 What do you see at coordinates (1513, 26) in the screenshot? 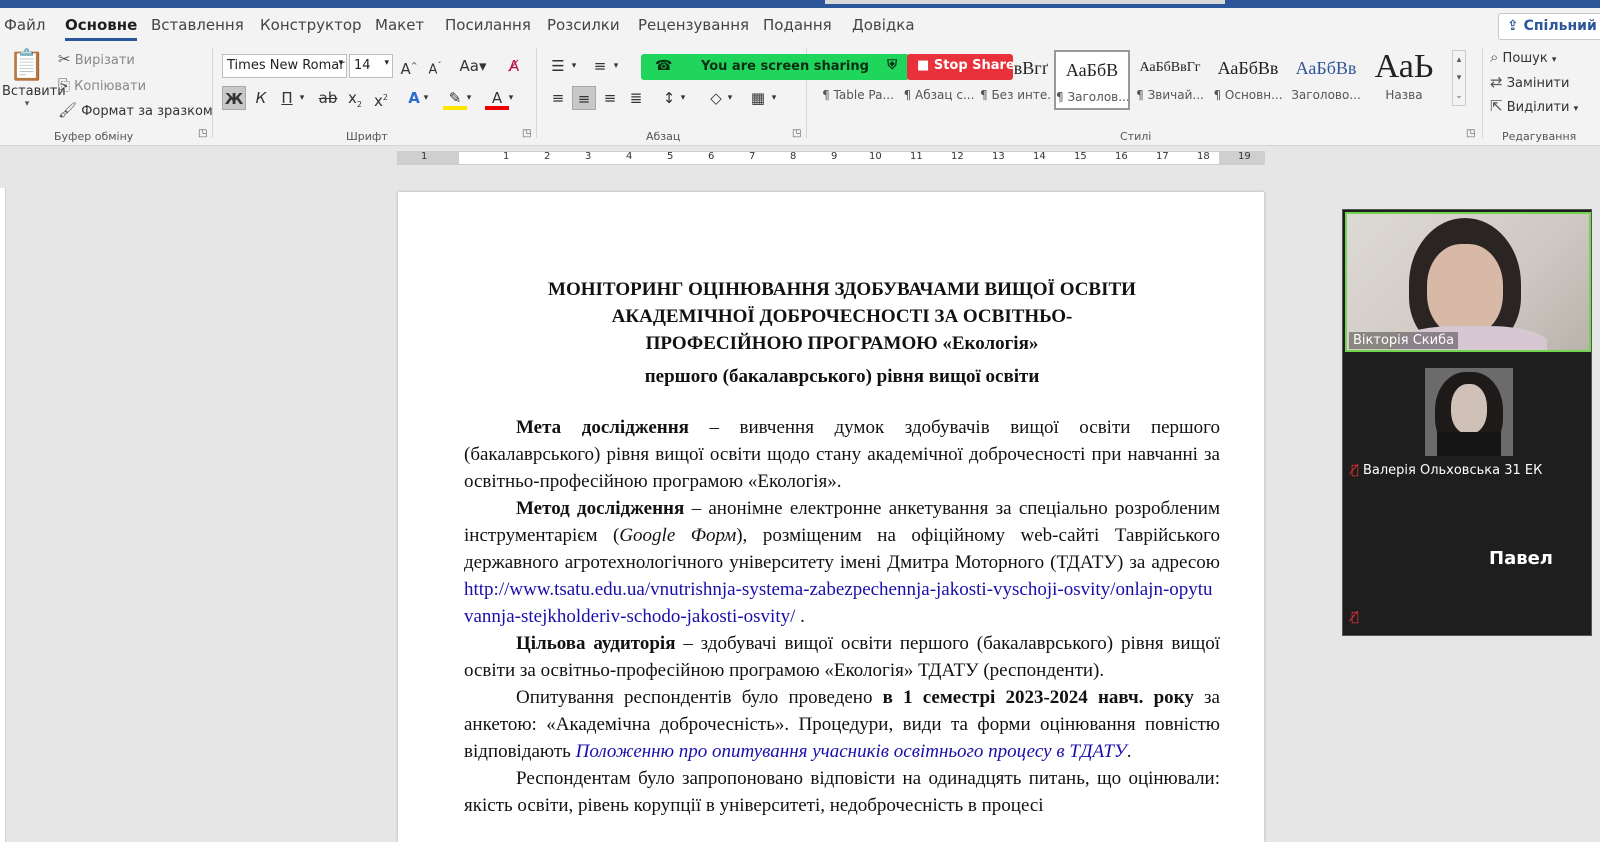
I see `share-icon: ⇪` at bounding box center [1513, 26].